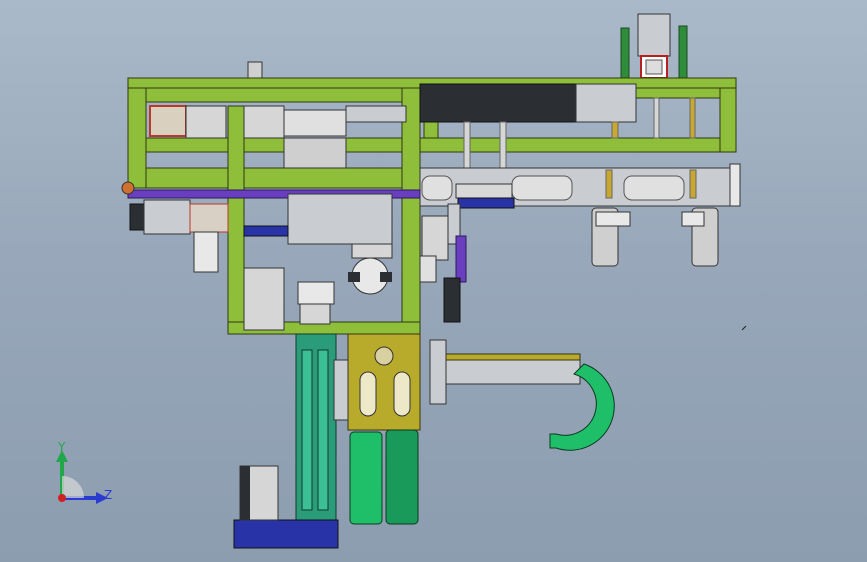 The height and width of the screenshot is (562, 867). I want to click on green-wheels, so click(384, 477).